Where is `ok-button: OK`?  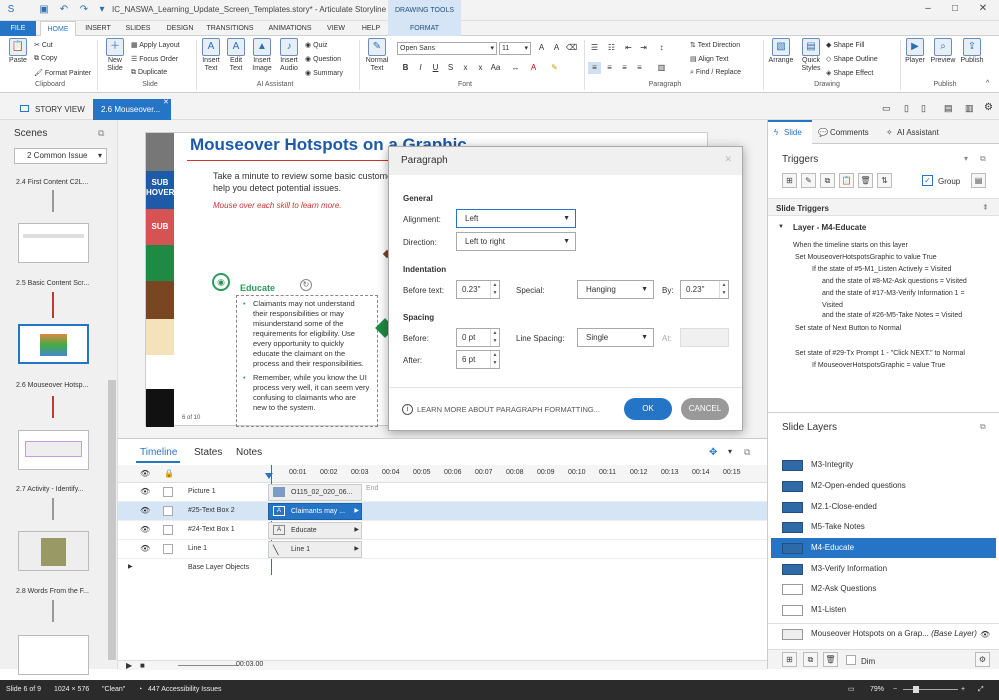
ok-button: OK is located at coordinates (648, 409).